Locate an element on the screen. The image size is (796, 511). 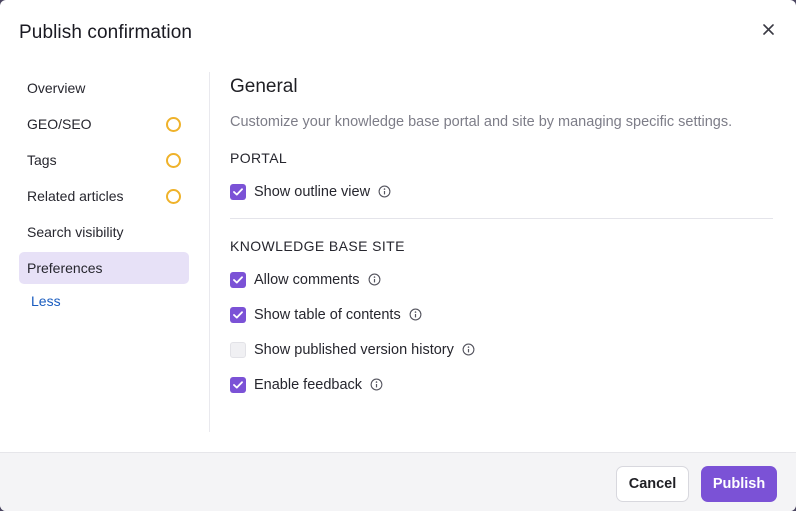
section-divider is located at coordinates (501, 218).